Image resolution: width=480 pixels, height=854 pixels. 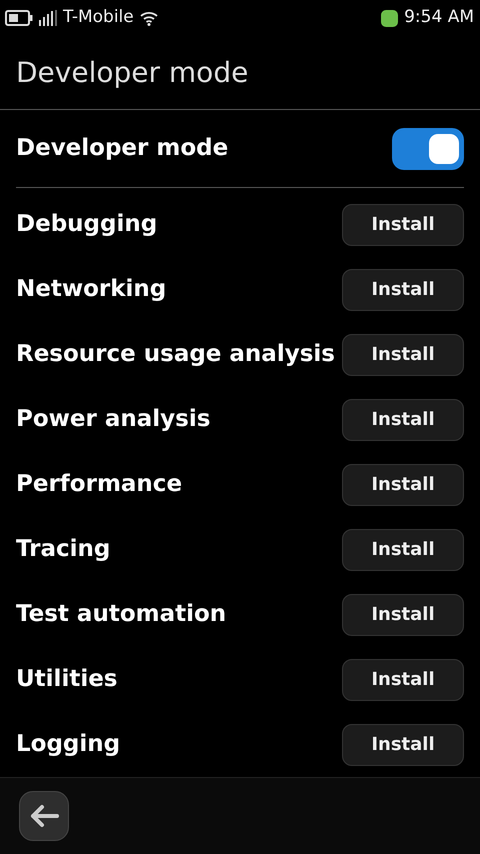 What do you see at coordinates (87, 225) in the screenshot?
I see `package-label: Debugging` at bounding box center [87, 225].